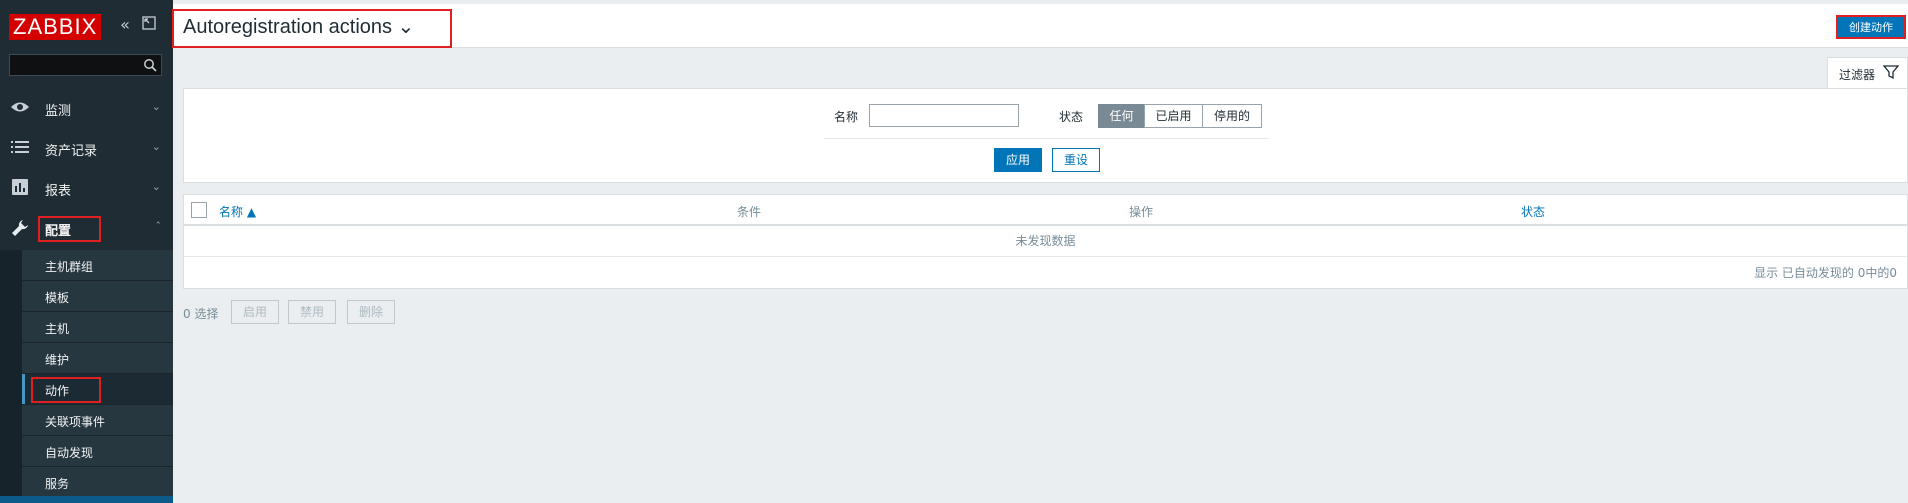  I want to click on filter-tab-label: 过滤器, so click(1857, 75).